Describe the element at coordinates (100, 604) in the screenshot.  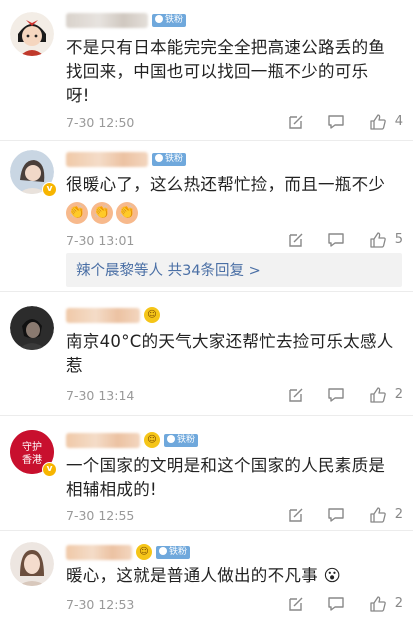
I see `comment-time: 7-30 12:53` at that location.